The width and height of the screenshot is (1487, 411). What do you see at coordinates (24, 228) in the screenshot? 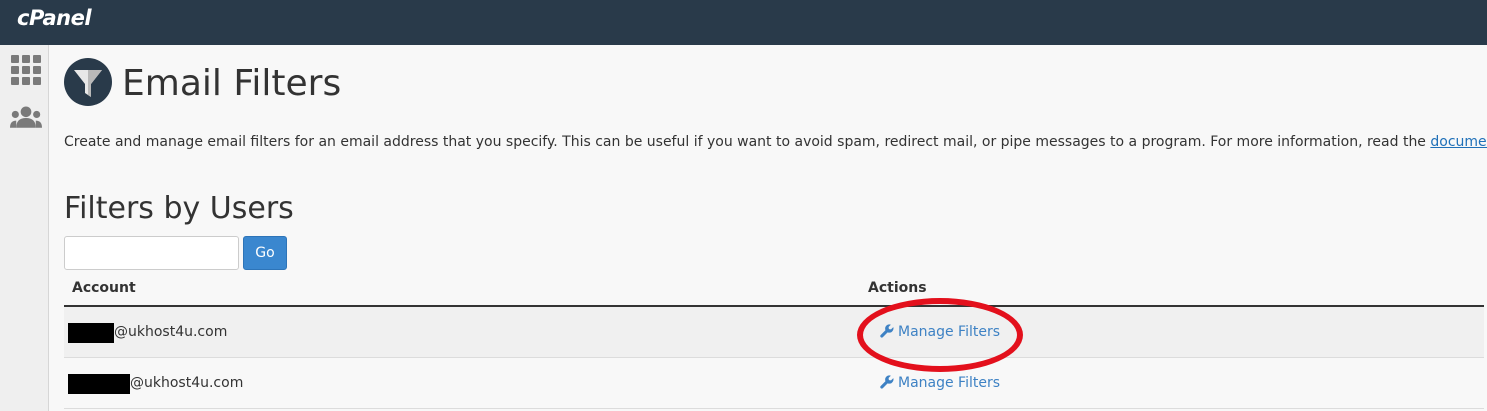
I see `sidebar` at bounding box center [24, 228].